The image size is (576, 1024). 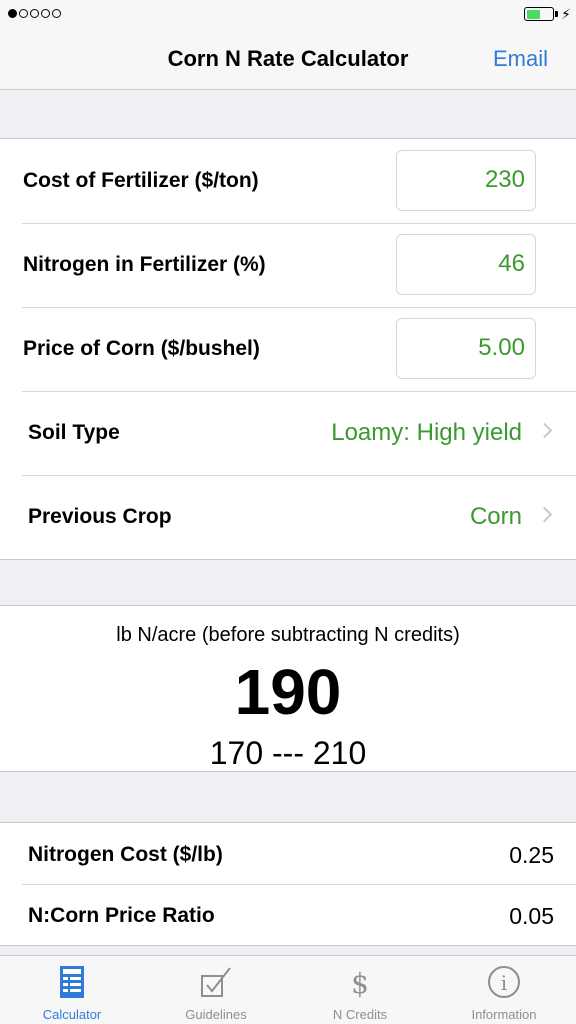 I want to click on result-value: 190, so click(x=288, y=692).